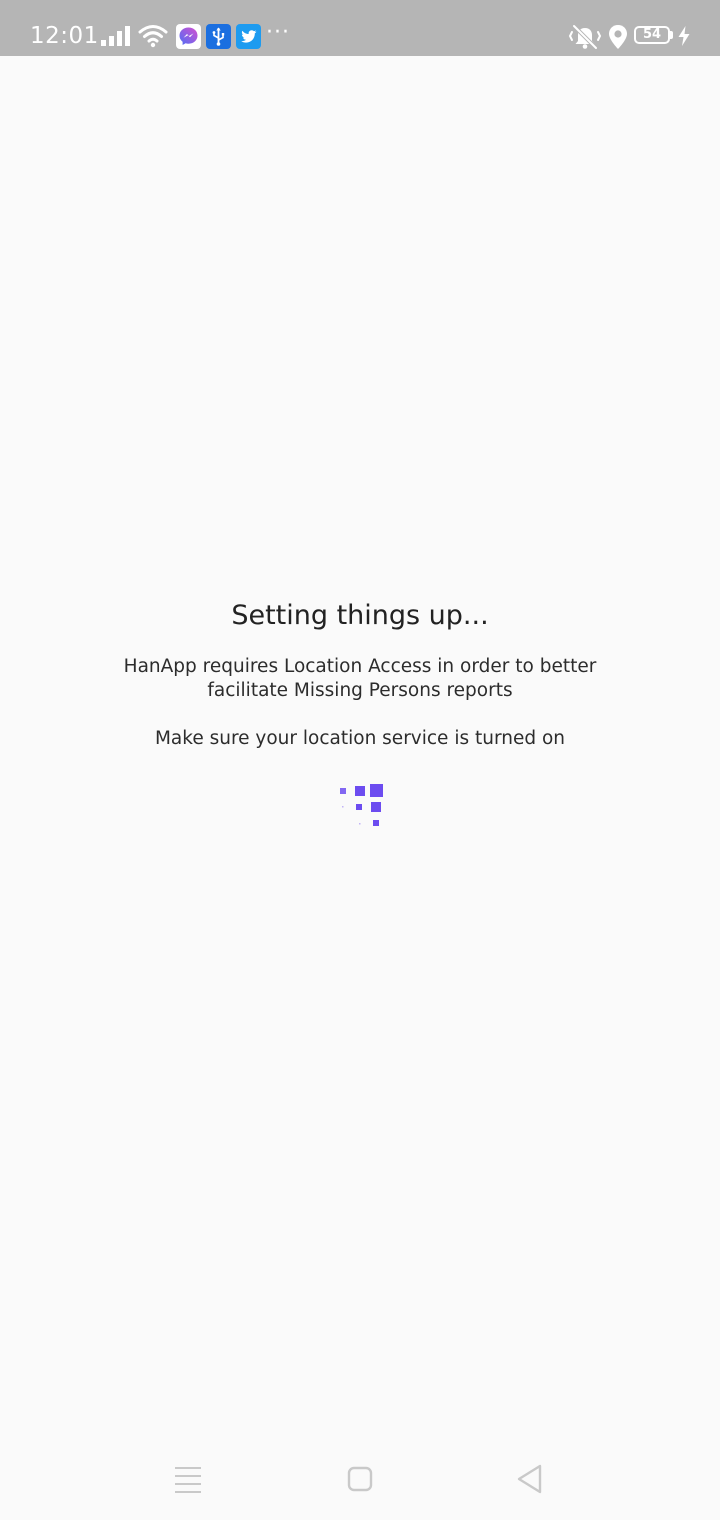 The image size is (720, 1520). What do you see at coordinates (153, 36) in the screenshot?
I see `wifi-icon` at bounding box center [153, 36].